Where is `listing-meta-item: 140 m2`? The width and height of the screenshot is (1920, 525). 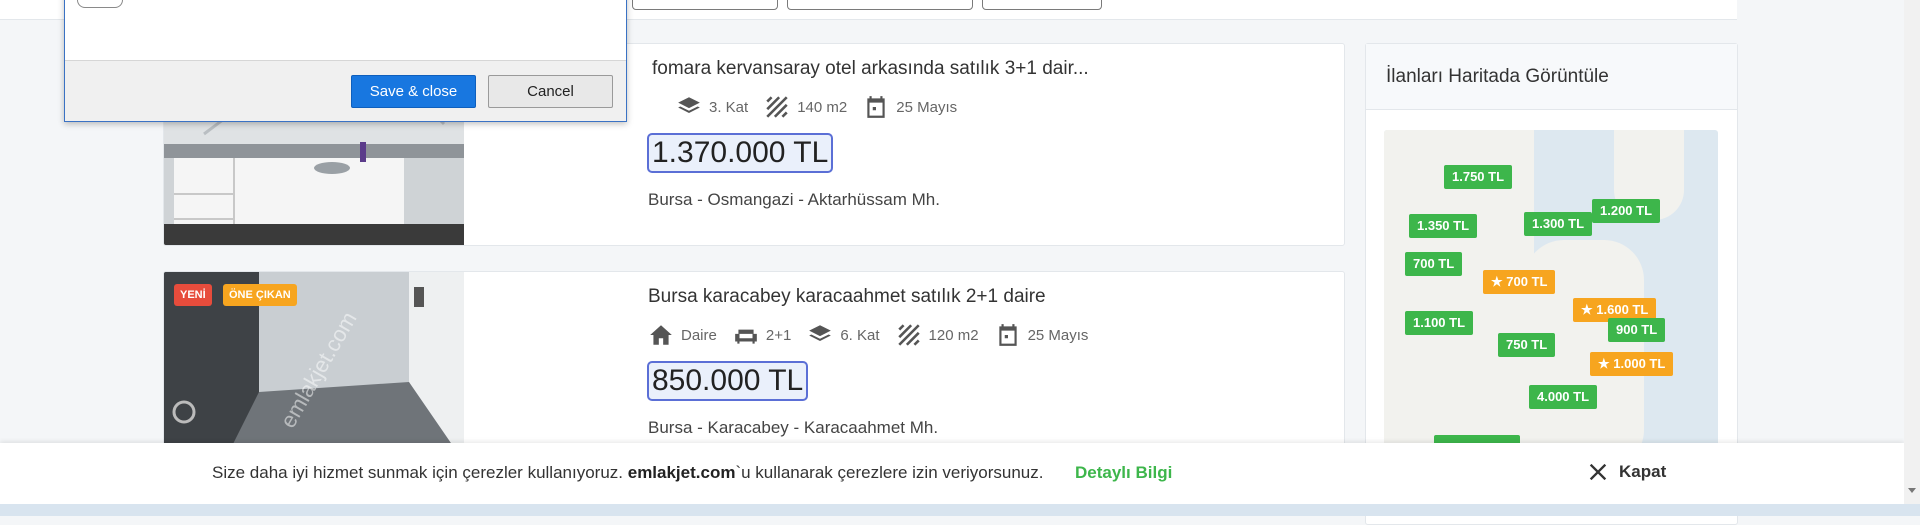 listing-meta-item: 140 m2 is located at coordinates (805, 107).